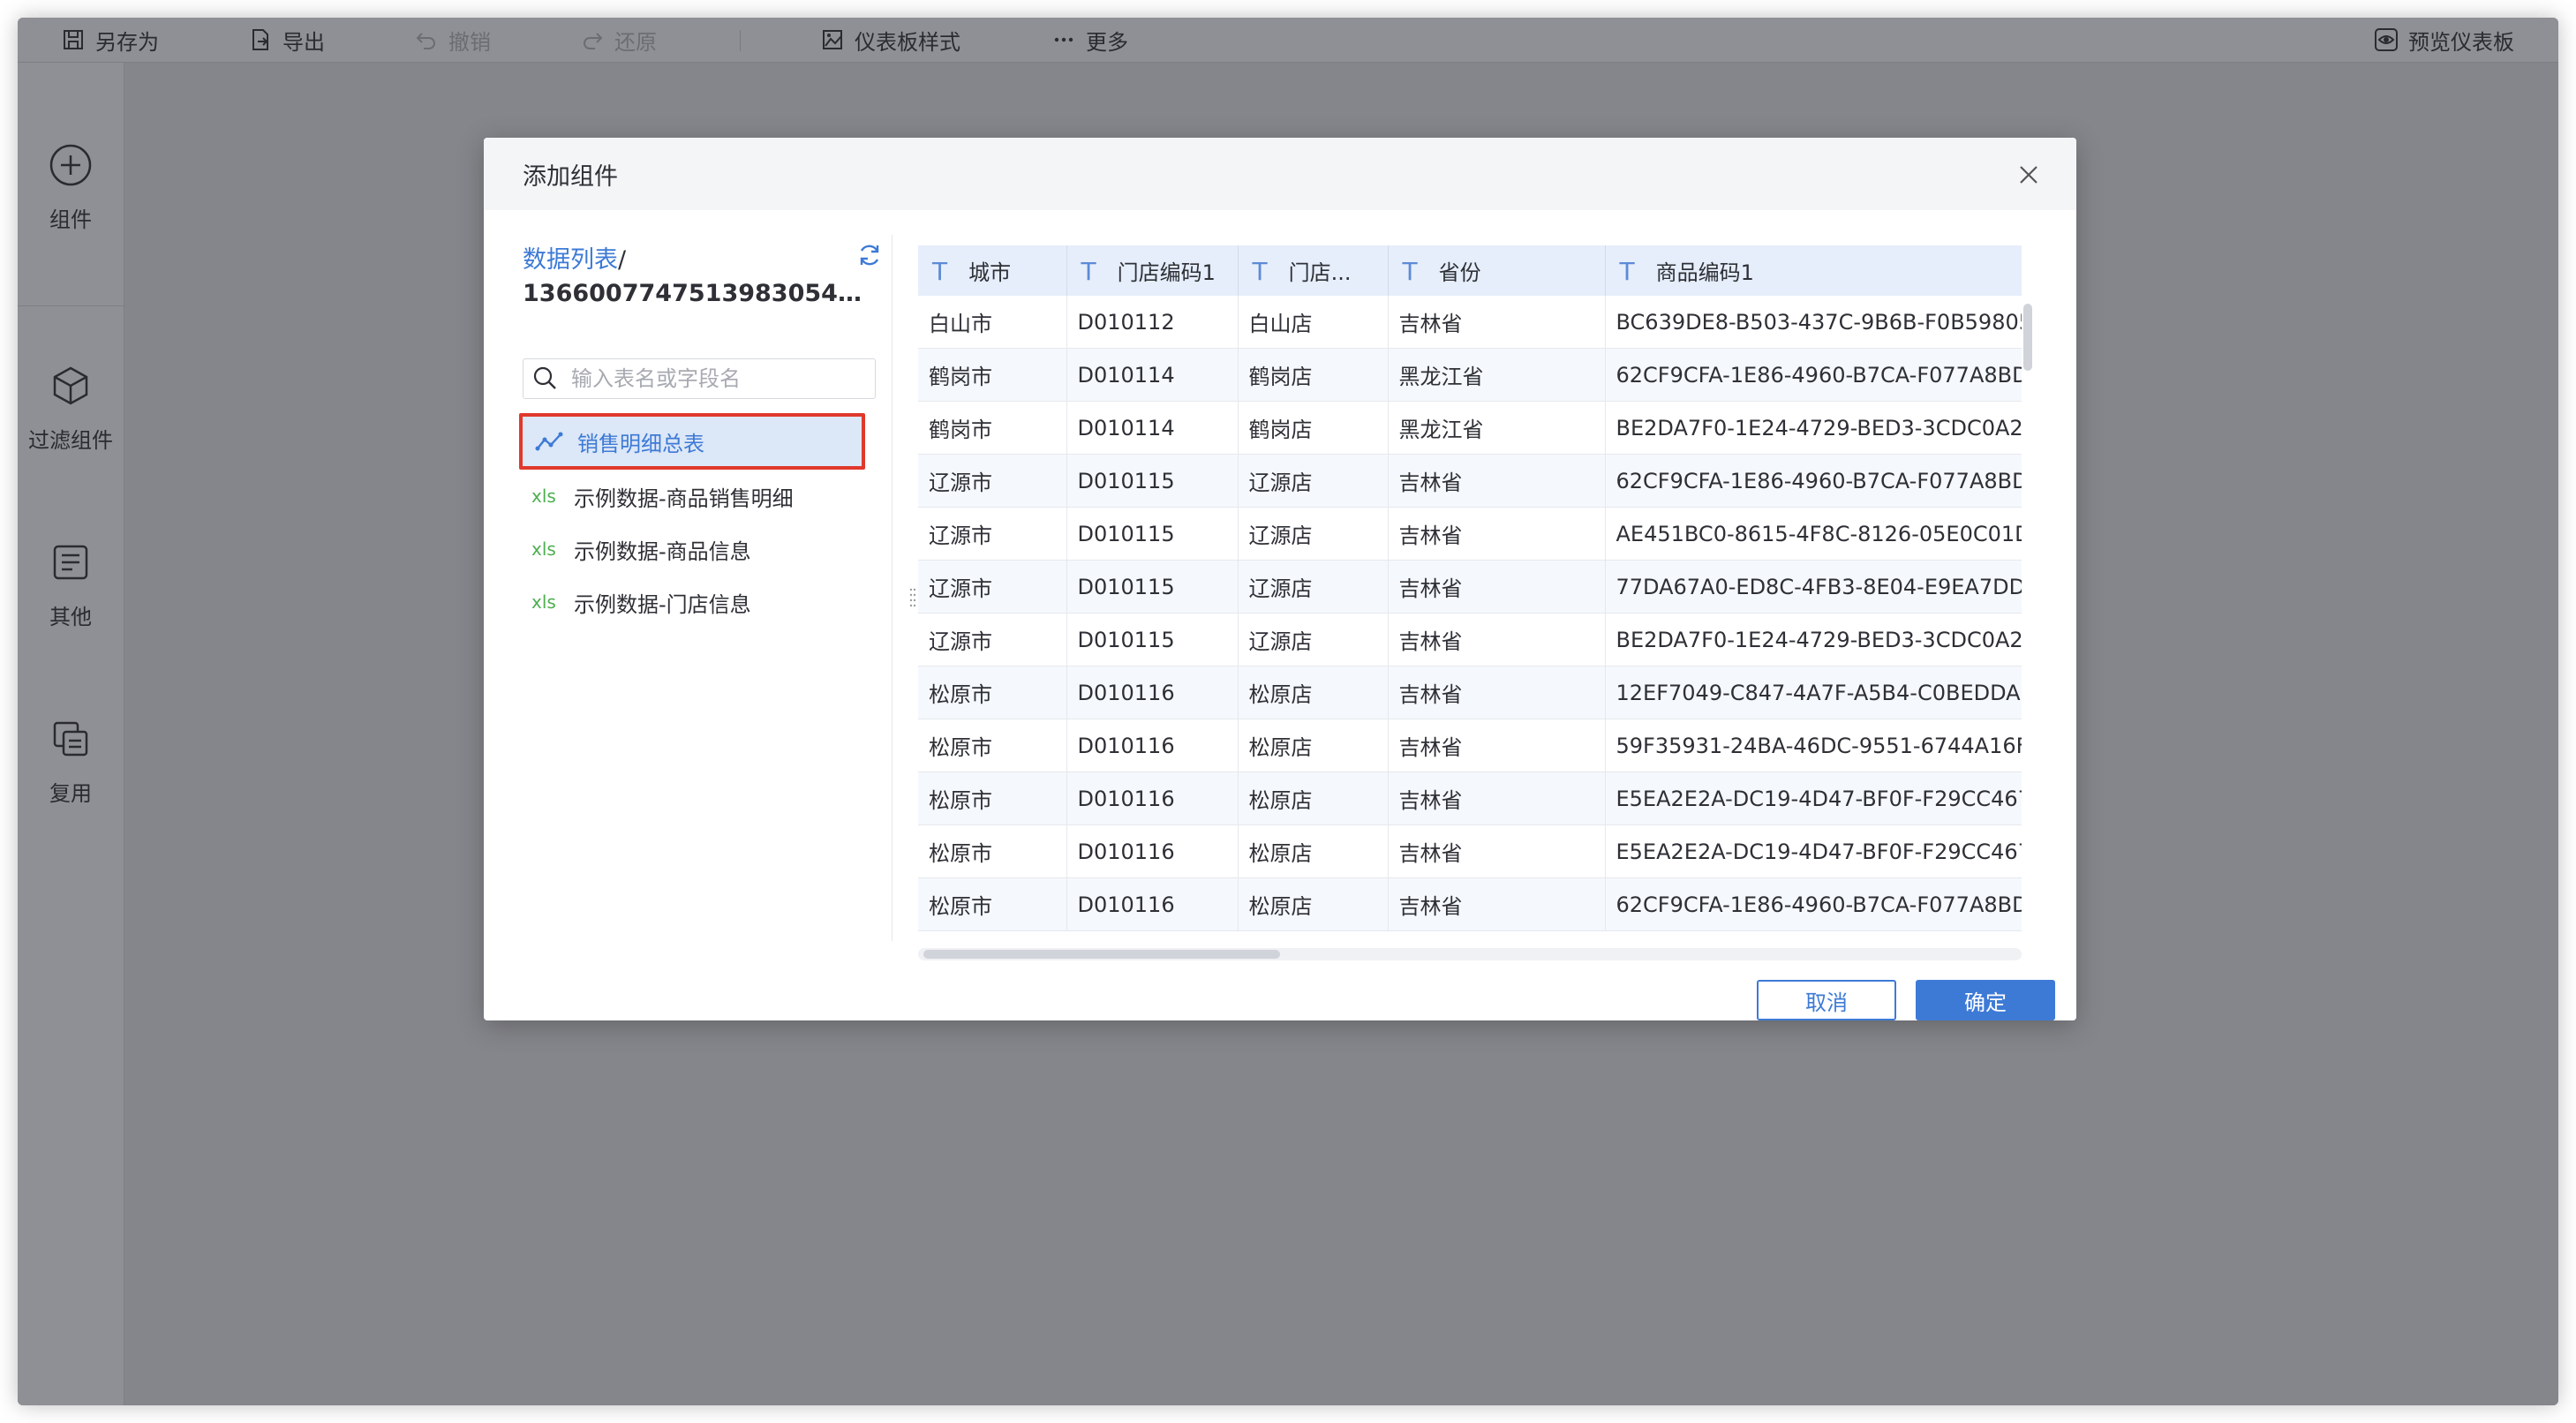  What do you see at coordinates (2028, 630) in the screenshot?
I see `vertical-scrollbar` at bounding box center [2028, 630].